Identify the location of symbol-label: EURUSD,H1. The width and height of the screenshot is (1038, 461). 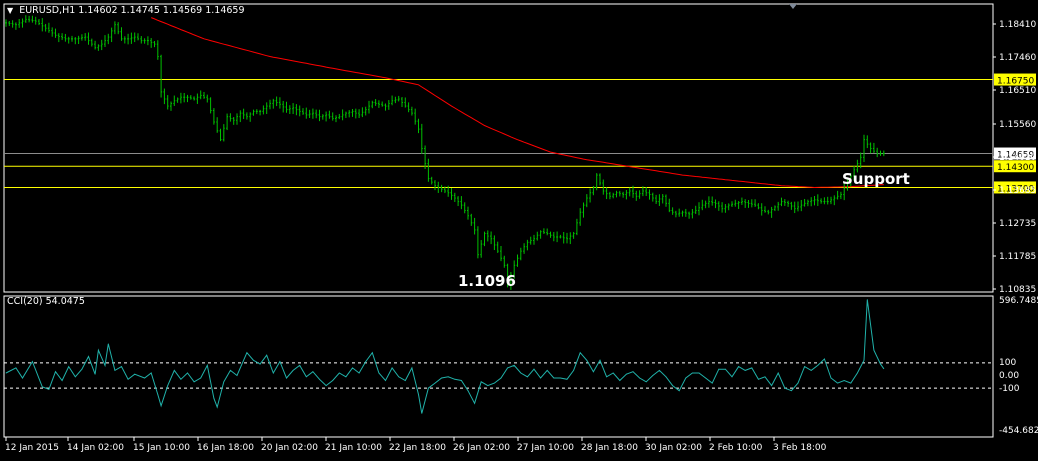
(47, 10).